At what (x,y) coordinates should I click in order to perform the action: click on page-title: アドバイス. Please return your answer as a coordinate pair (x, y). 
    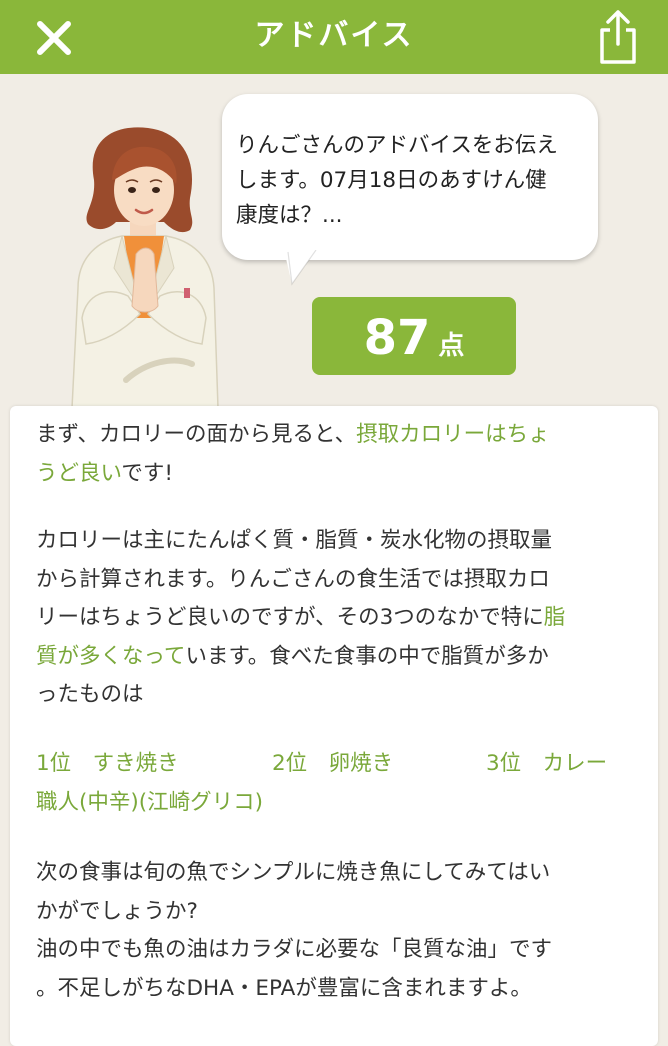
    Looking at the image, I should click on (334, 35).